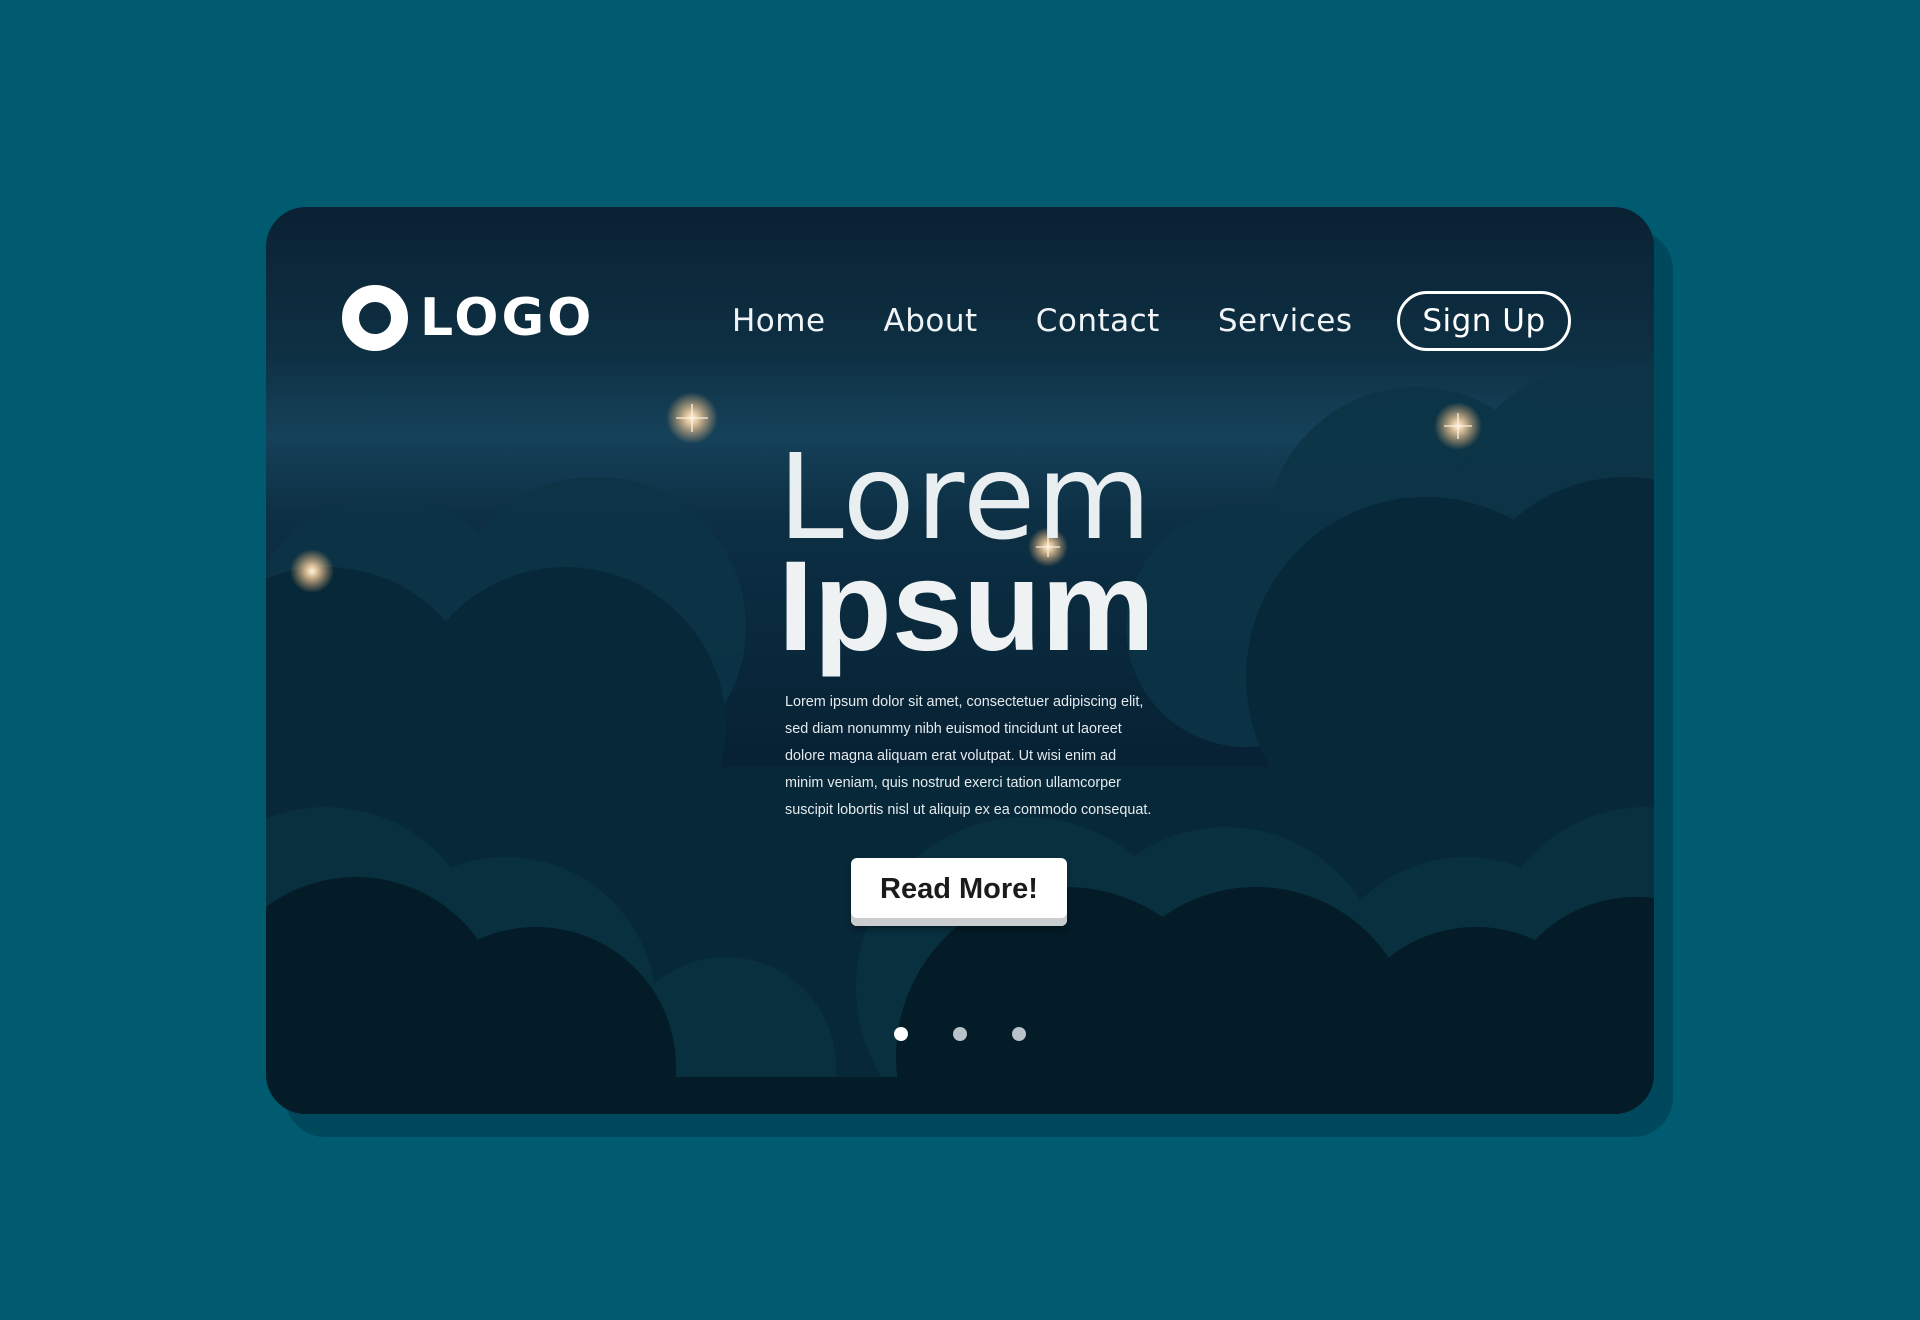 The height and width of the screenshot is (1320, 1920). I want to click on read-more-button: Read More!, so click(959, 892).